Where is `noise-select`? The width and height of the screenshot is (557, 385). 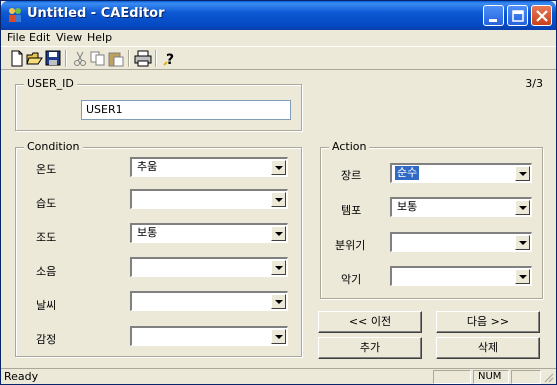 noise-select is located at coordinates (209, 267).